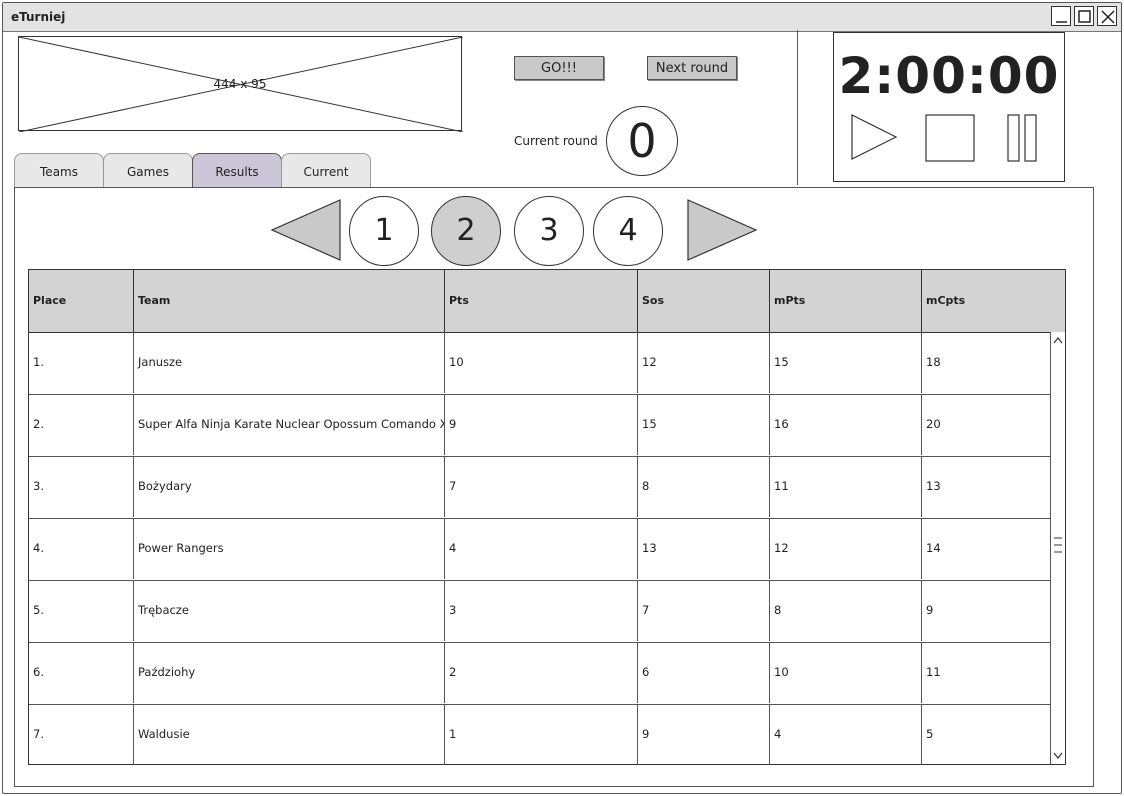  I want to click on table-scrollbar, so click(1057, 548).